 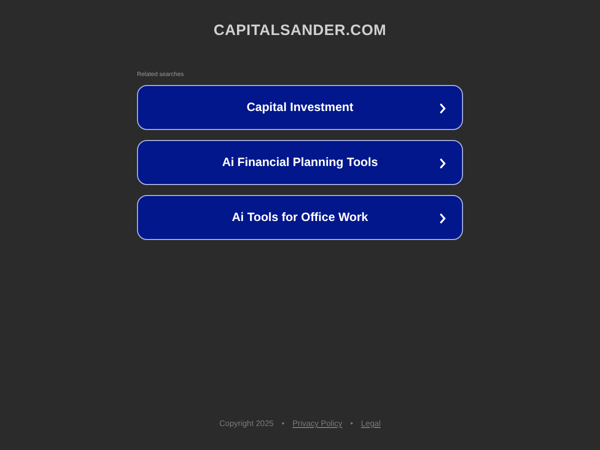 I want to click on search-link: Capital Investment, so click(x=300, y=107).